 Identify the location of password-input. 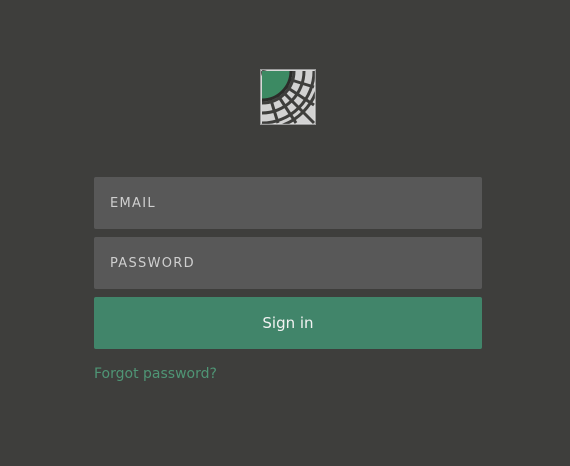
(288, 263).